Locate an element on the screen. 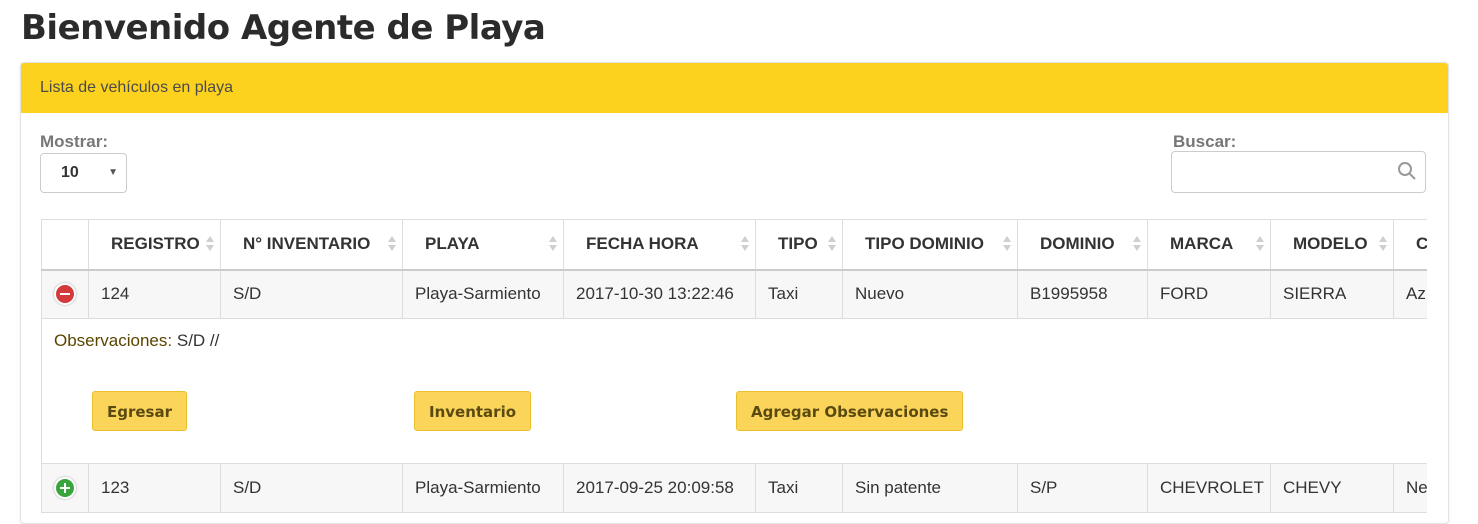 The height and width of the screenshot is (524, 1478). cell-fecha-hora: 2017-10-30 13:22:46 is located at coordinates (659, 294).